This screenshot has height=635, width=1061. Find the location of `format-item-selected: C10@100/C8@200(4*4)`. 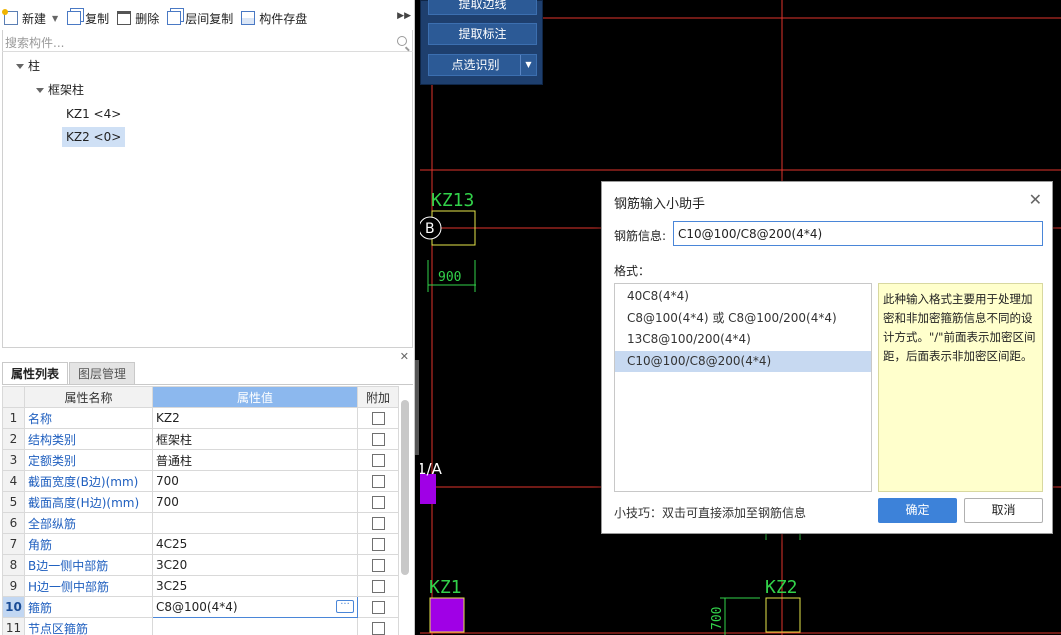

format-item-selected: C10@100/C8@200(4*4) is located at coordinates (743, 361).